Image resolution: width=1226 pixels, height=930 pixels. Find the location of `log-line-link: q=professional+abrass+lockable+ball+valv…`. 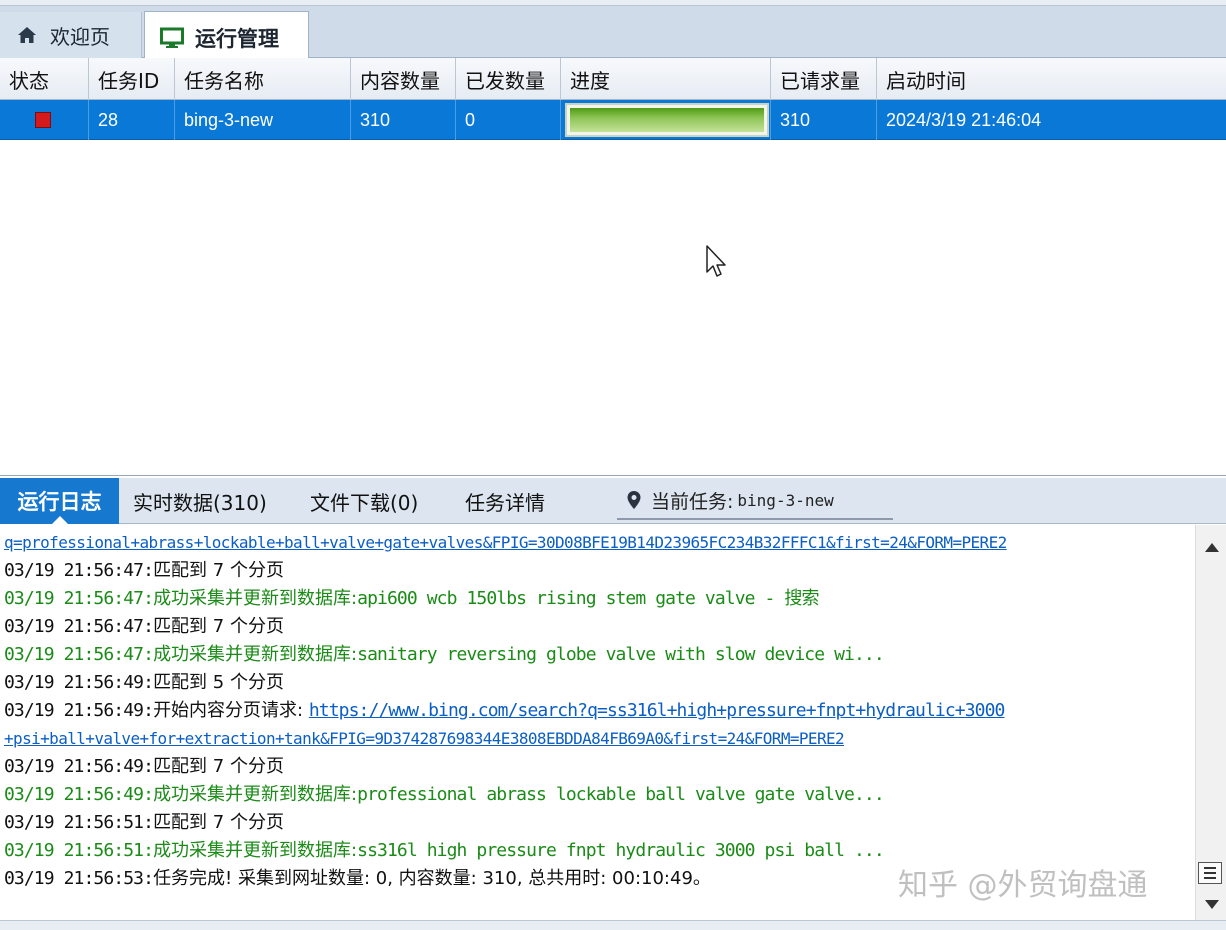

log-line-link: q=professional+abrass+lockable+ball+valv… is located at coordinates (505, 543).